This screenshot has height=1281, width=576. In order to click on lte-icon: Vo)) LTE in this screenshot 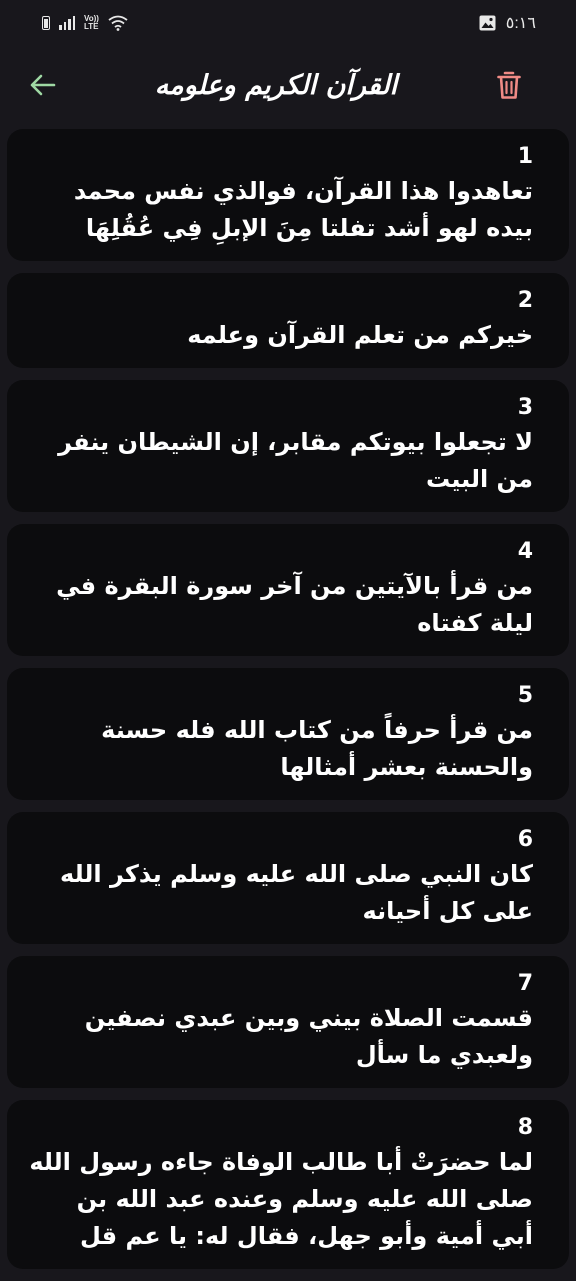, I will do `click(91, 23)`.